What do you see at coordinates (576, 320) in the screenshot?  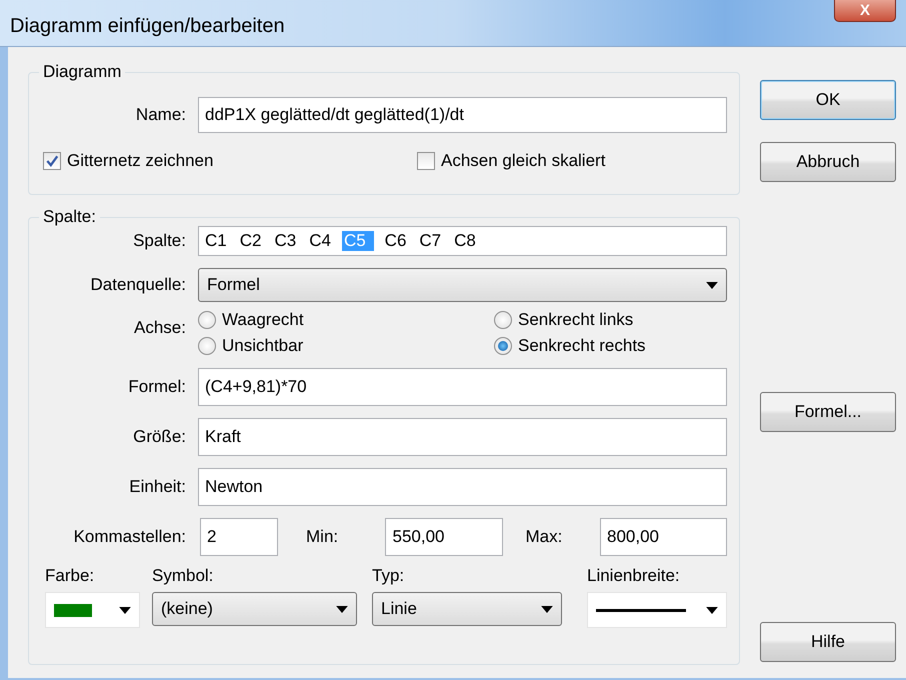 I see `radio-label: Senkrecht links` at bounding box center [576, 320].